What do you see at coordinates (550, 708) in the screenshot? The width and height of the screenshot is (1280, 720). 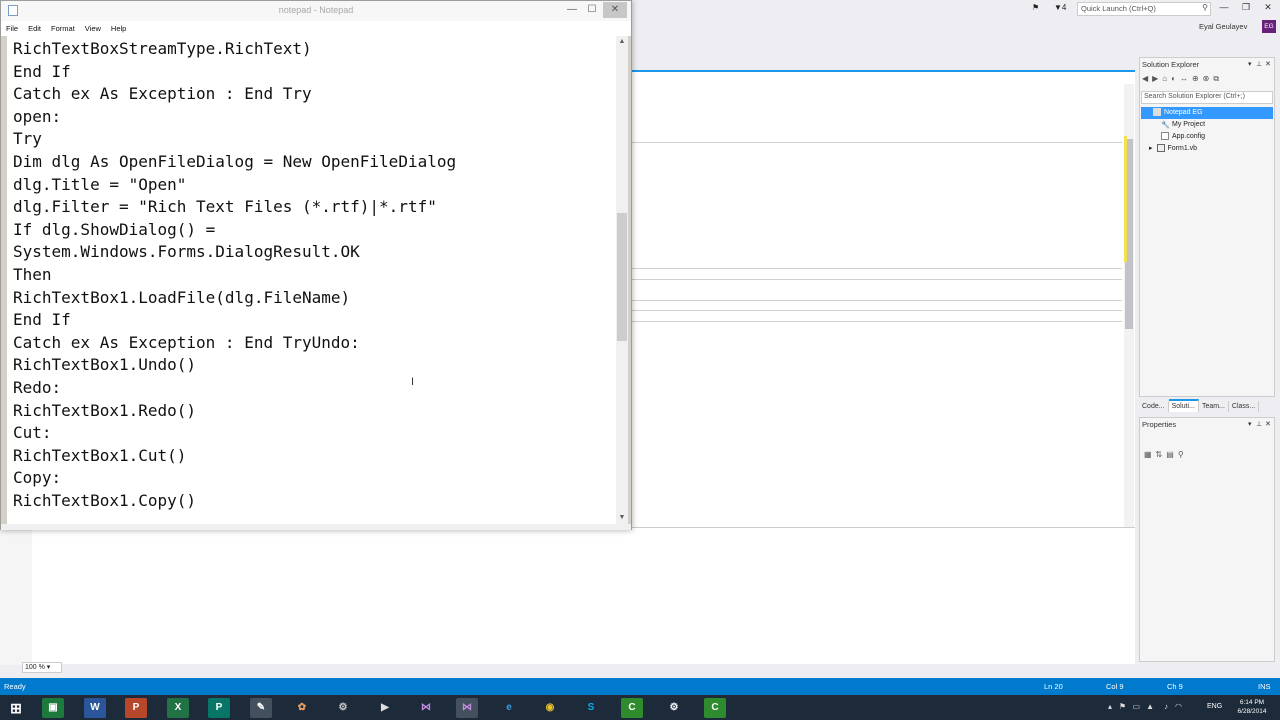 I see `chrome-icon: ◉` at bounding box center [550, 708].